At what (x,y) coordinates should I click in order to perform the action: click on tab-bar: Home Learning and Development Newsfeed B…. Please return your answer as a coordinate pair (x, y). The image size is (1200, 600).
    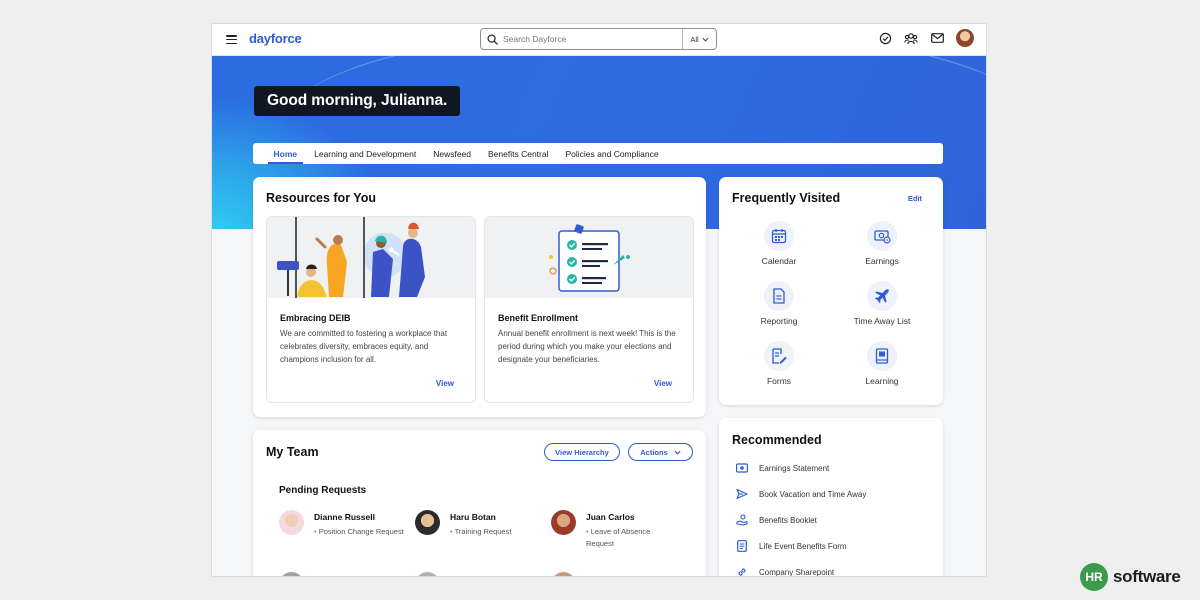
    Looking at the image, I should click on (598, 153).